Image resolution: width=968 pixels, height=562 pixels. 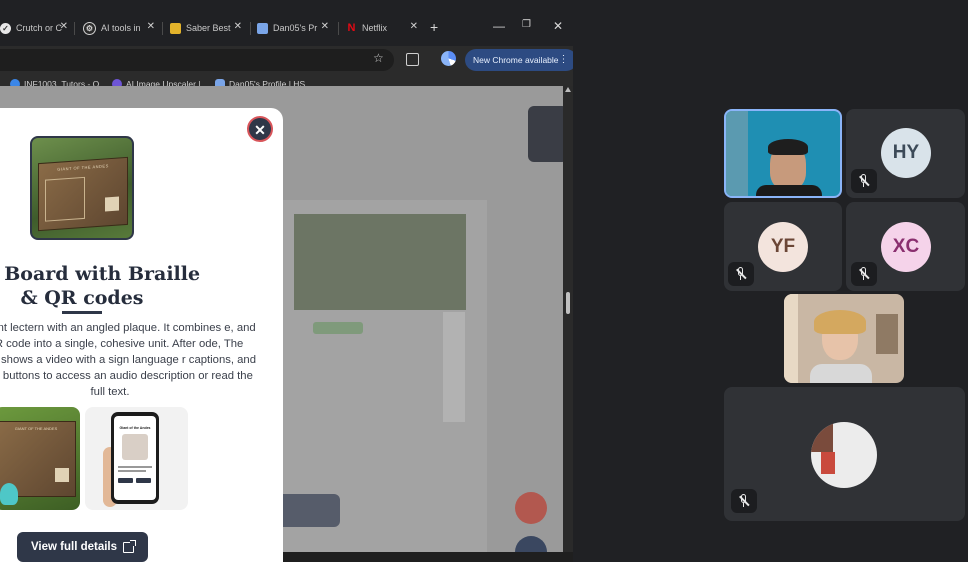 I want to click on netflix-favicon: N, so click(x=351, y=28).